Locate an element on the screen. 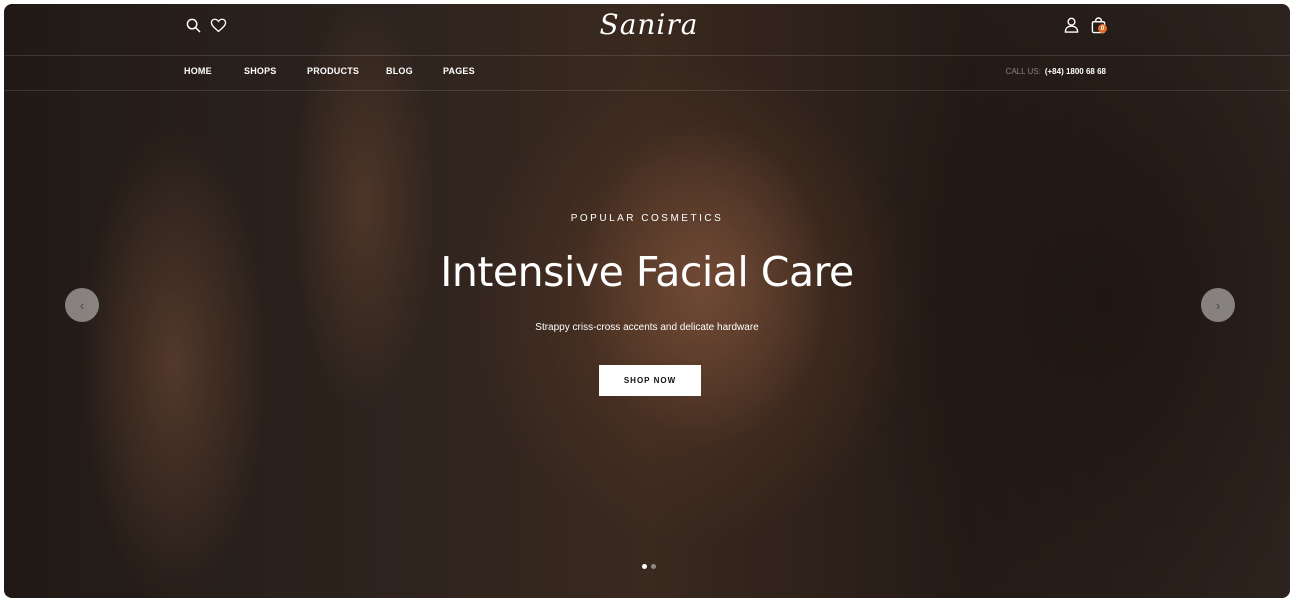 The height and width of the screenshot is (599, 1294). nav-item-shops: SHOPS is located at coordinates (275, 71).